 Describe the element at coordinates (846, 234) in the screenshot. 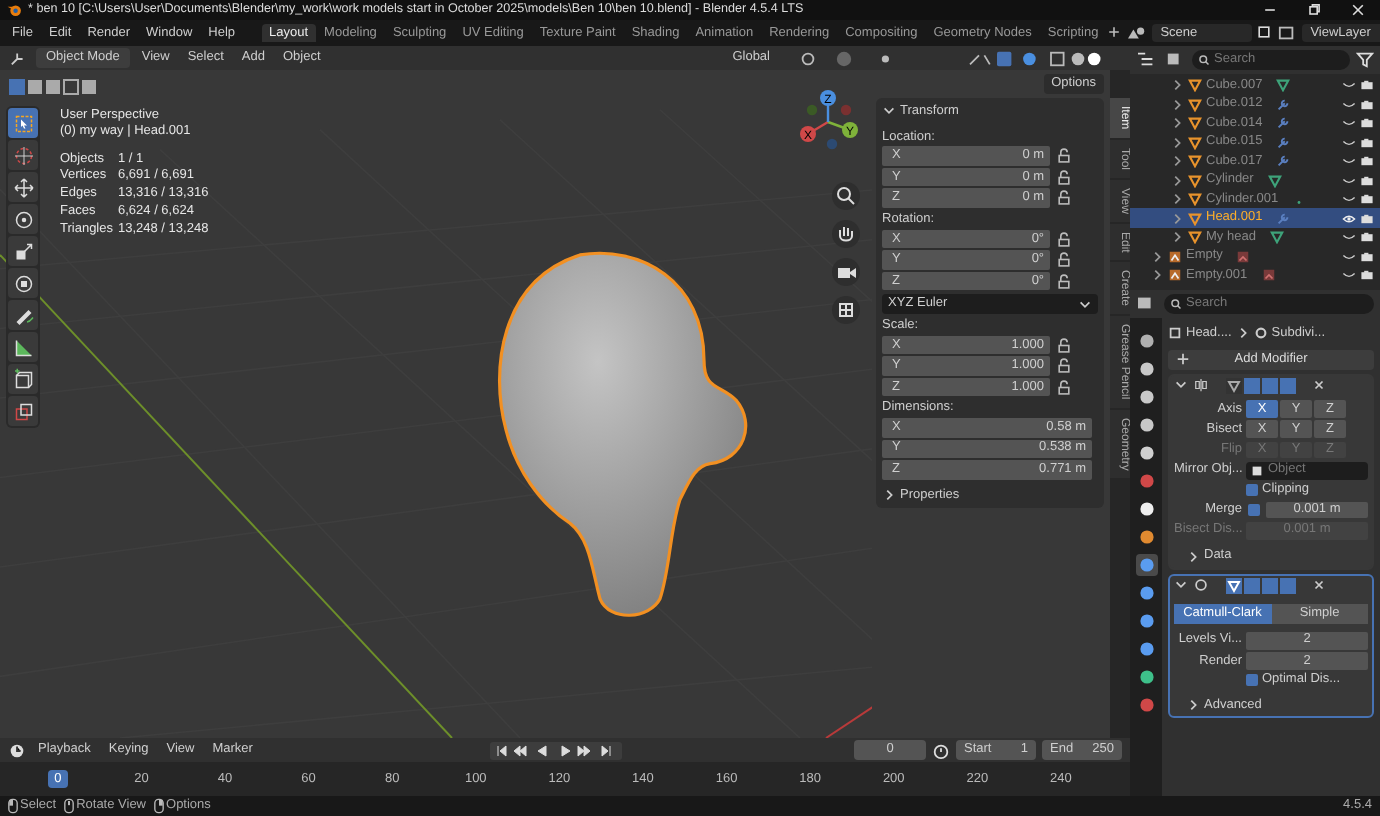

I see `hand-icon` at that location.